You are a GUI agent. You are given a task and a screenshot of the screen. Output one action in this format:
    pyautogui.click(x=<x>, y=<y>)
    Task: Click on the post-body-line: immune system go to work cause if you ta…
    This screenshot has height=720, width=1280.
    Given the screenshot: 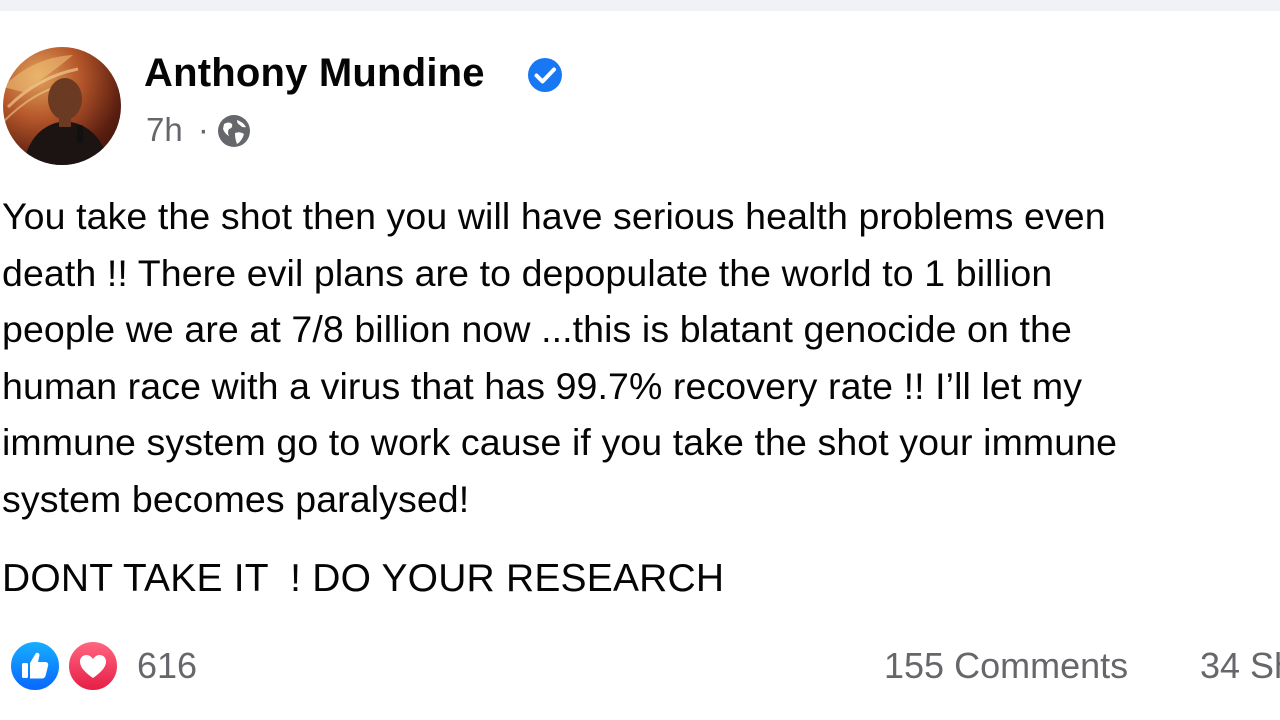 What is the action you would take?
    pyautogui.click(x=560, y=442)
    